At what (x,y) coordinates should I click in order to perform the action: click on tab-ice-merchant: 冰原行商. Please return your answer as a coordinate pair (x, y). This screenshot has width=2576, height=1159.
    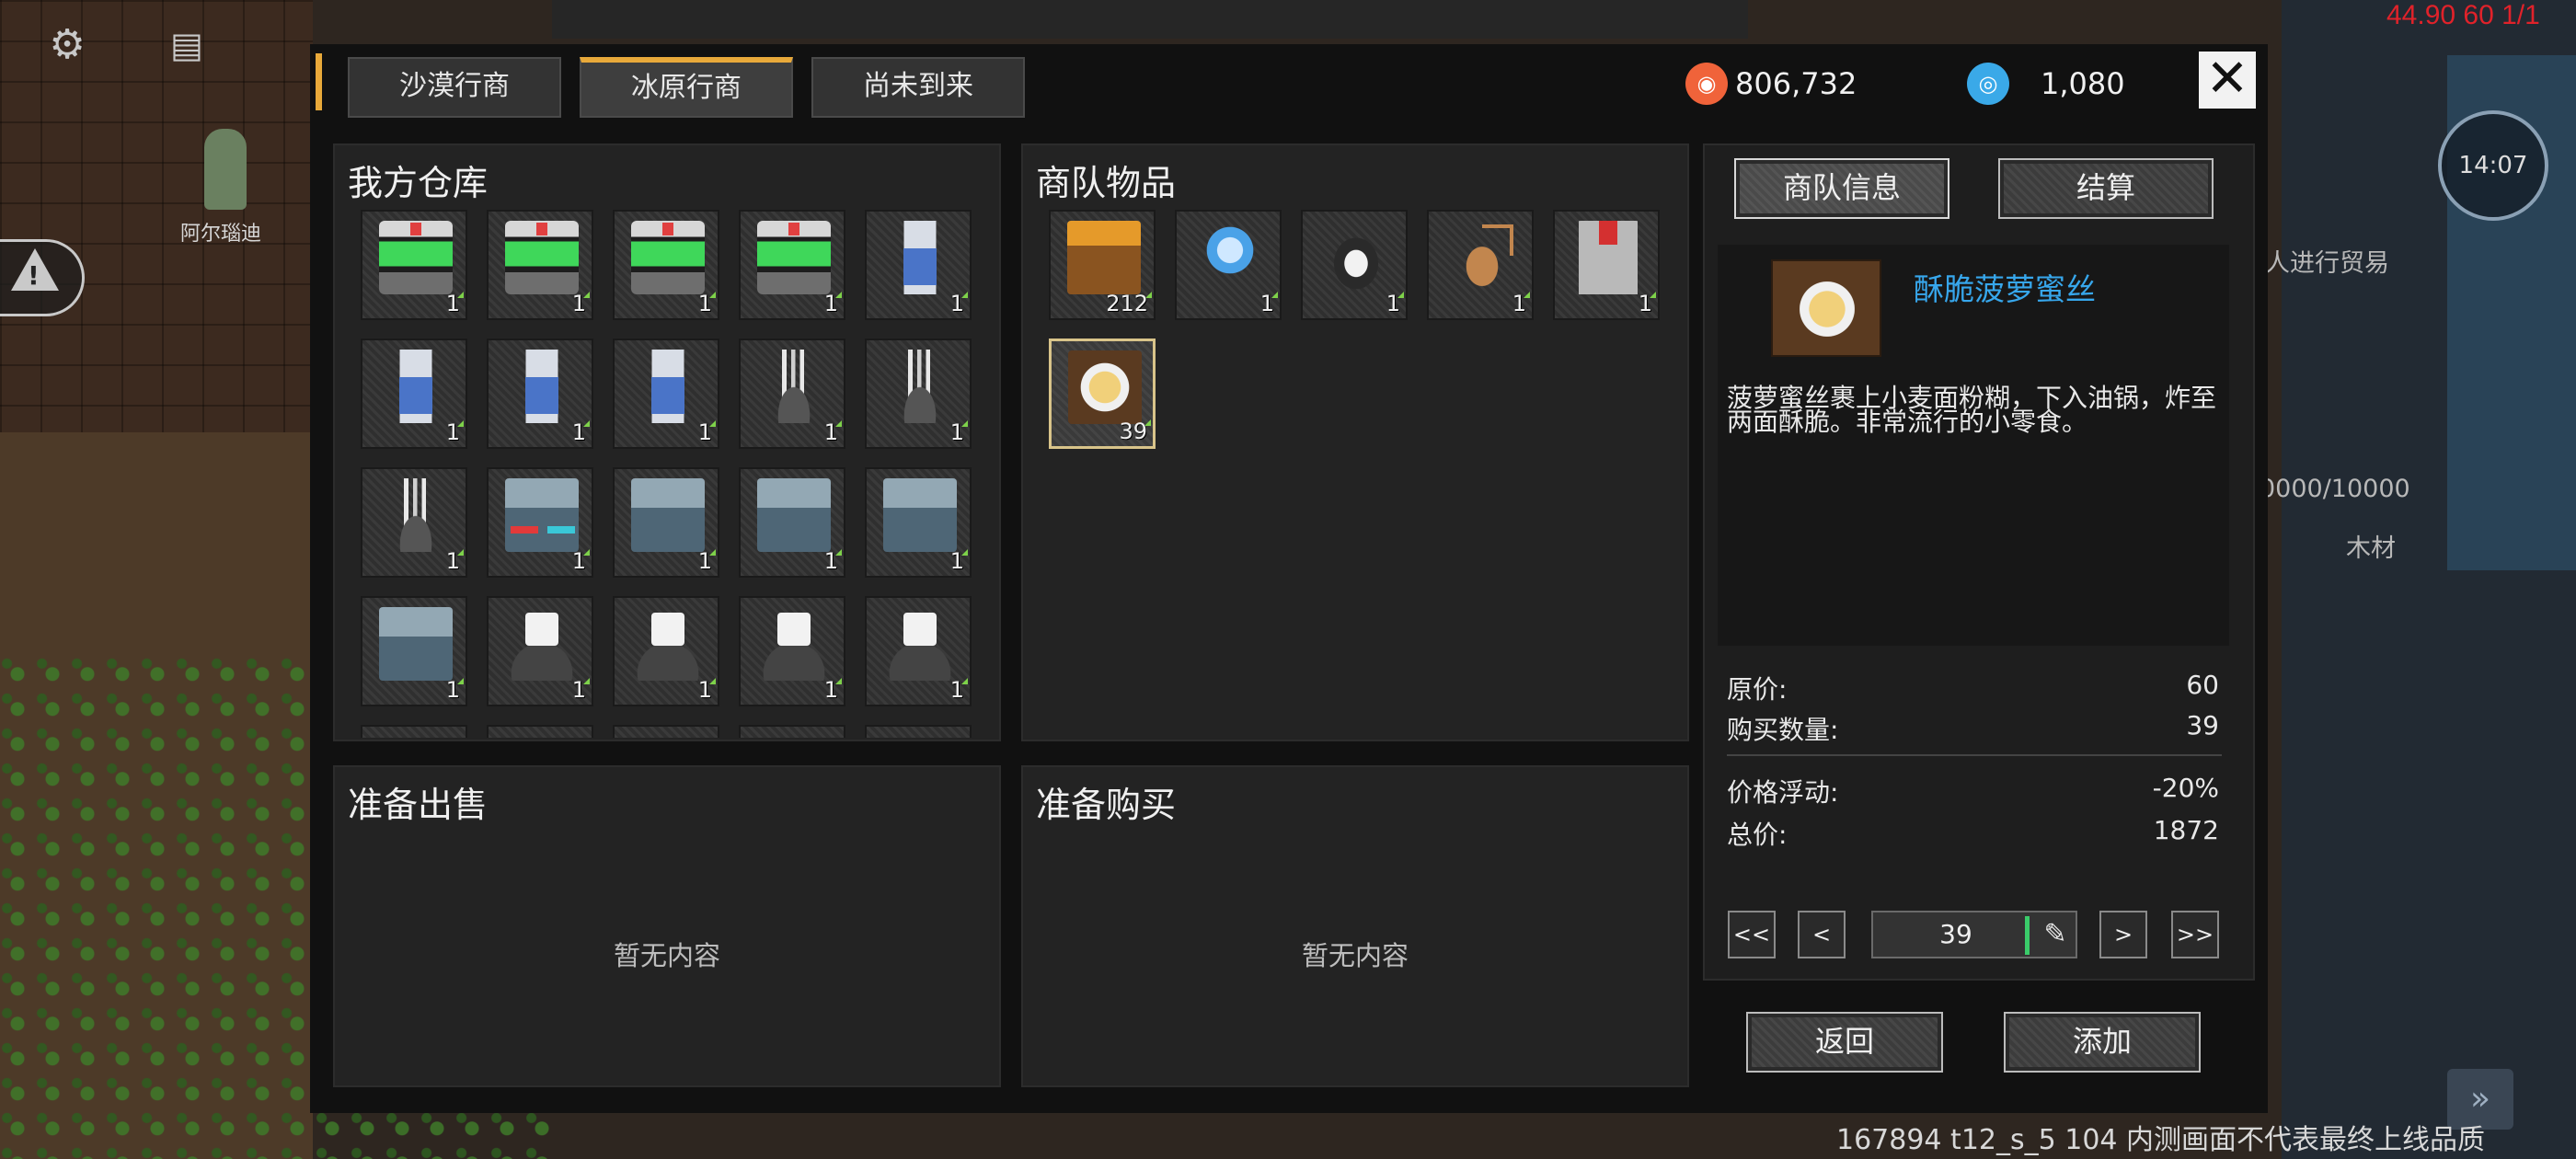
    Looking at the image, I should click on (686, 87).